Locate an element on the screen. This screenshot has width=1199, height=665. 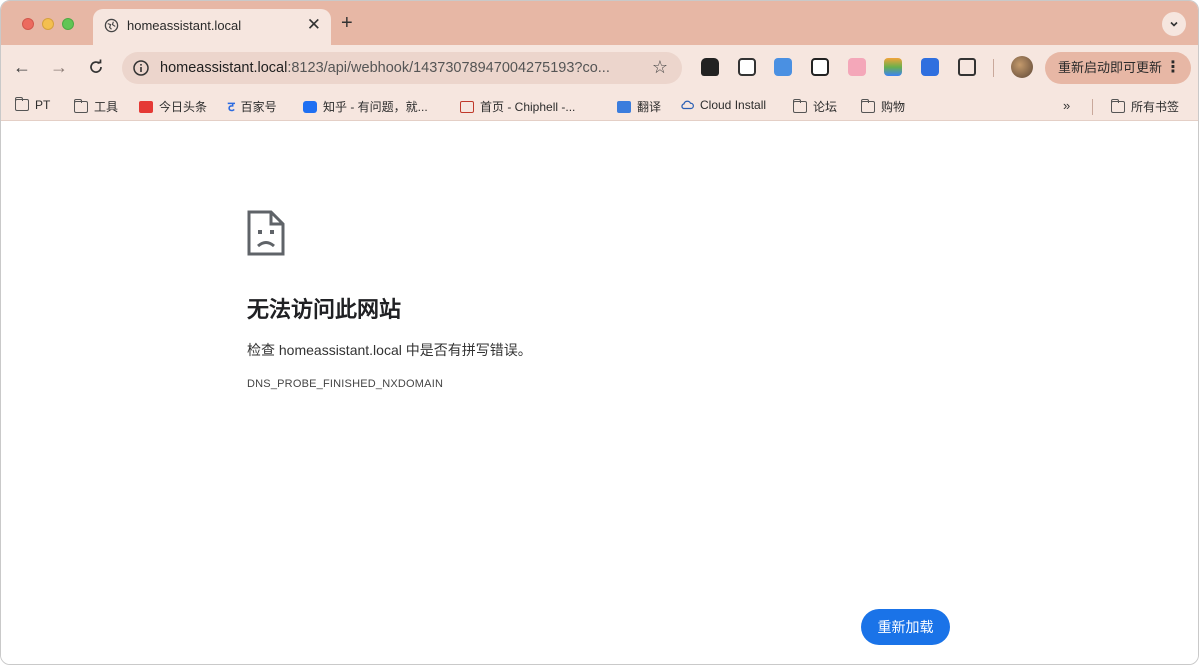
screenshot-extension-icon is located at coordinates (783, 67).